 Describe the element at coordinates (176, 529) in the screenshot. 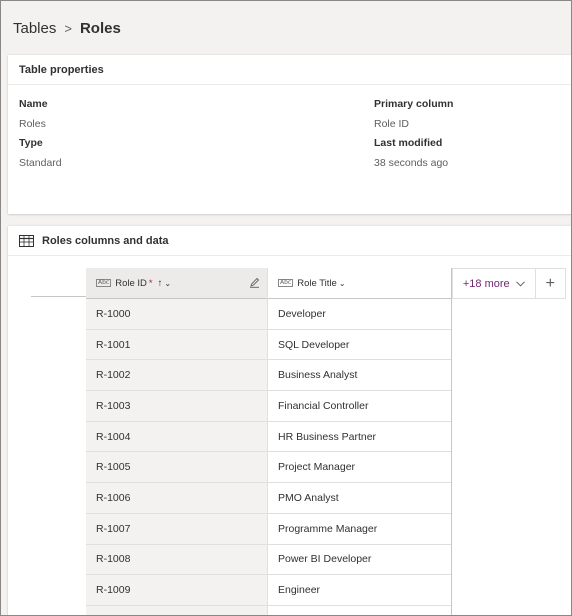

I see `role-id-cell: R-1007` at that location.